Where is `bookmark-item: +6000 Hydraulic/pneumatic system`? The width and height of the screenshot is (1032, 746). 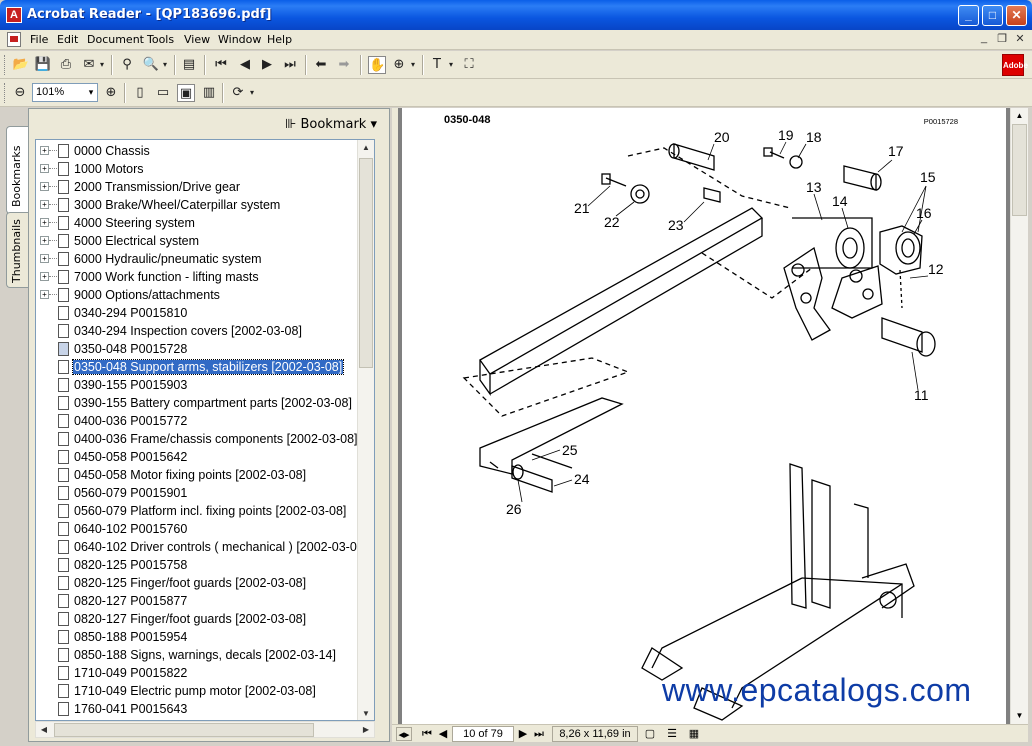 bookmark-item: +6000 Hydraulic/pneumatic system is located at coordinates (205, 259).